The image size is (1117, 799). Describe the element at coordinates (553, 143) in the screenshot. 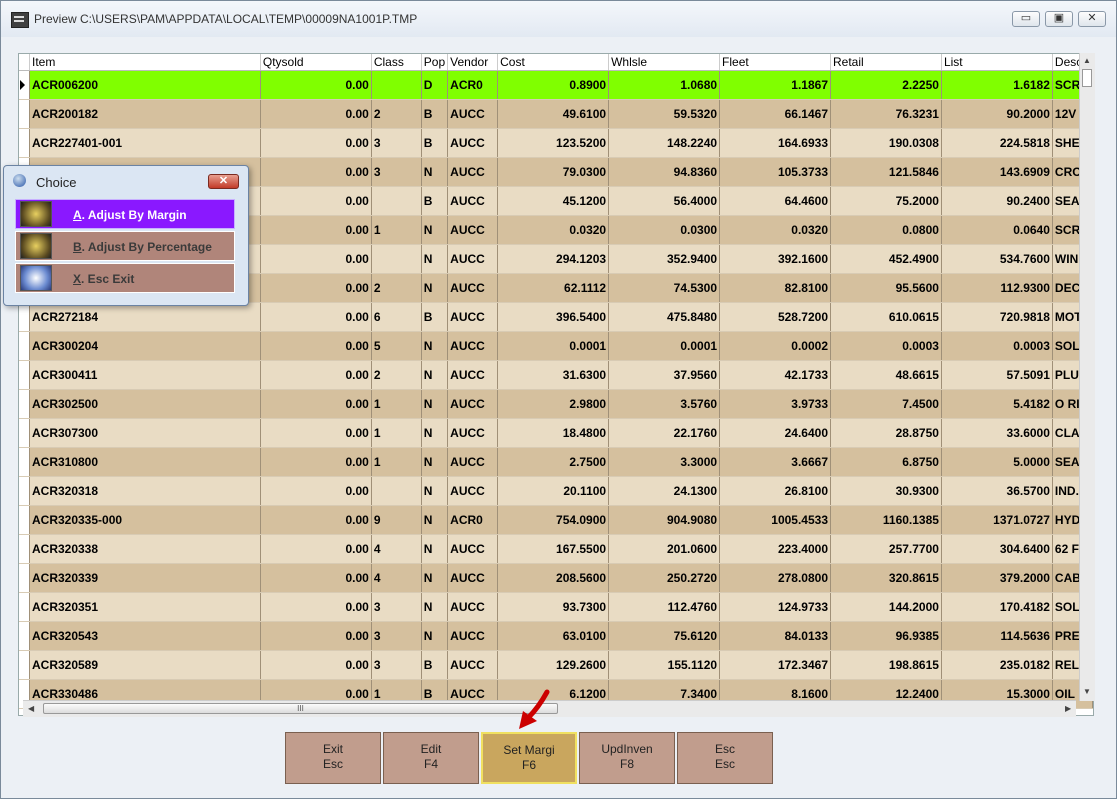

I see `table-cell: 123.5200` at that location.